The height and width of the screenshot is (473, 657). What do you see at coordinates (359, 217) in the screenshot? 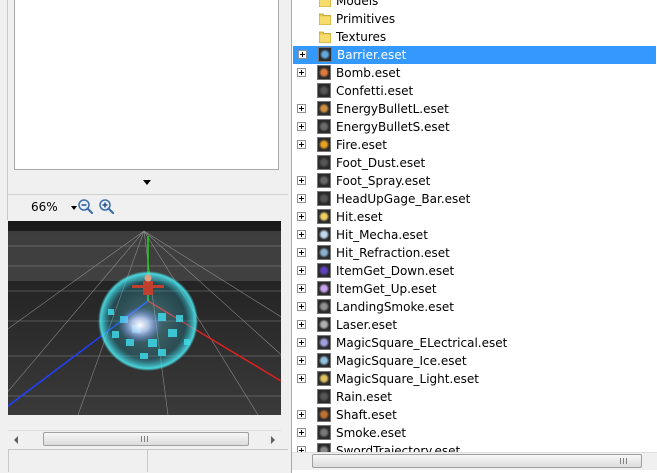
I see `tree-item-label: Hit.eset` at bounding box center [359, 217].